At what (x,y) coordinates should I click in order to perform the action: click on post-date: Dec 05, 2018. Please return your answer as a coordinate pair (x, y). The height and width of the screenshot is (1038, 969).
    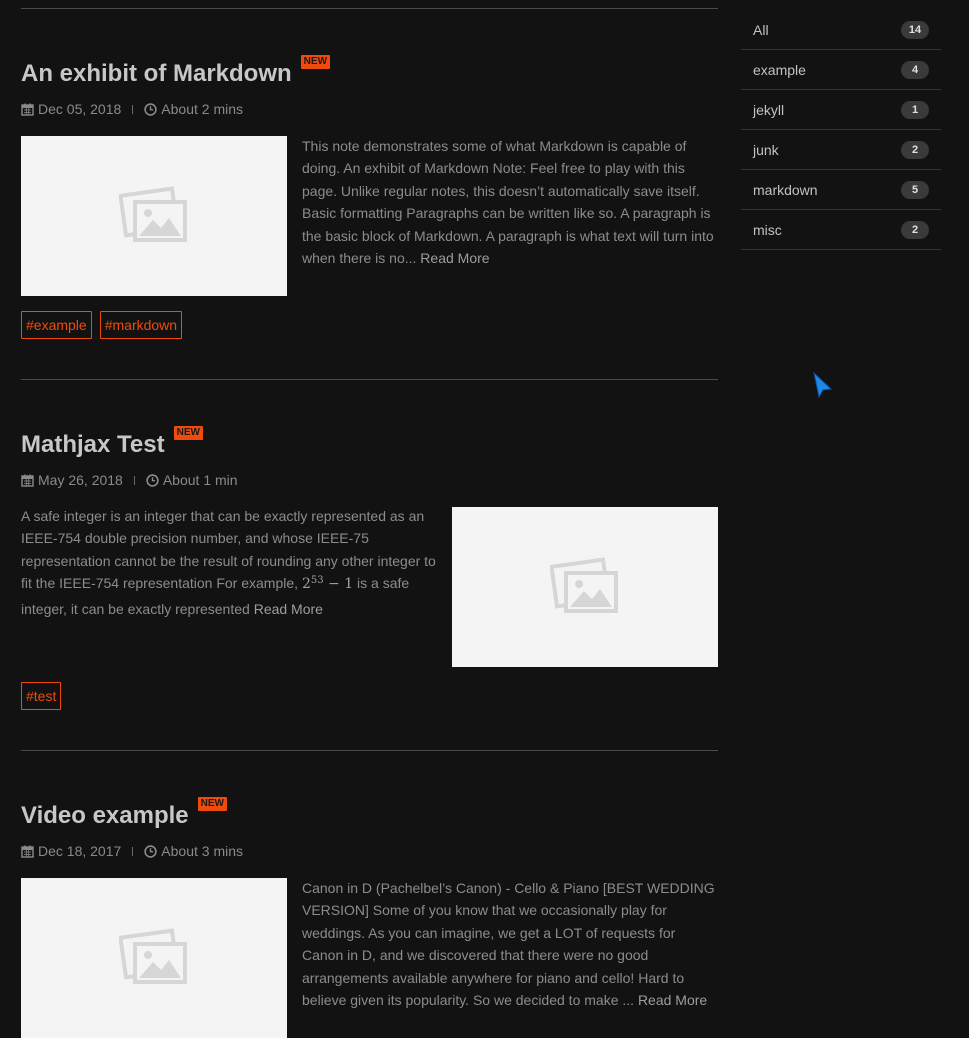
    Looking at the image, I should click on (80, 109).